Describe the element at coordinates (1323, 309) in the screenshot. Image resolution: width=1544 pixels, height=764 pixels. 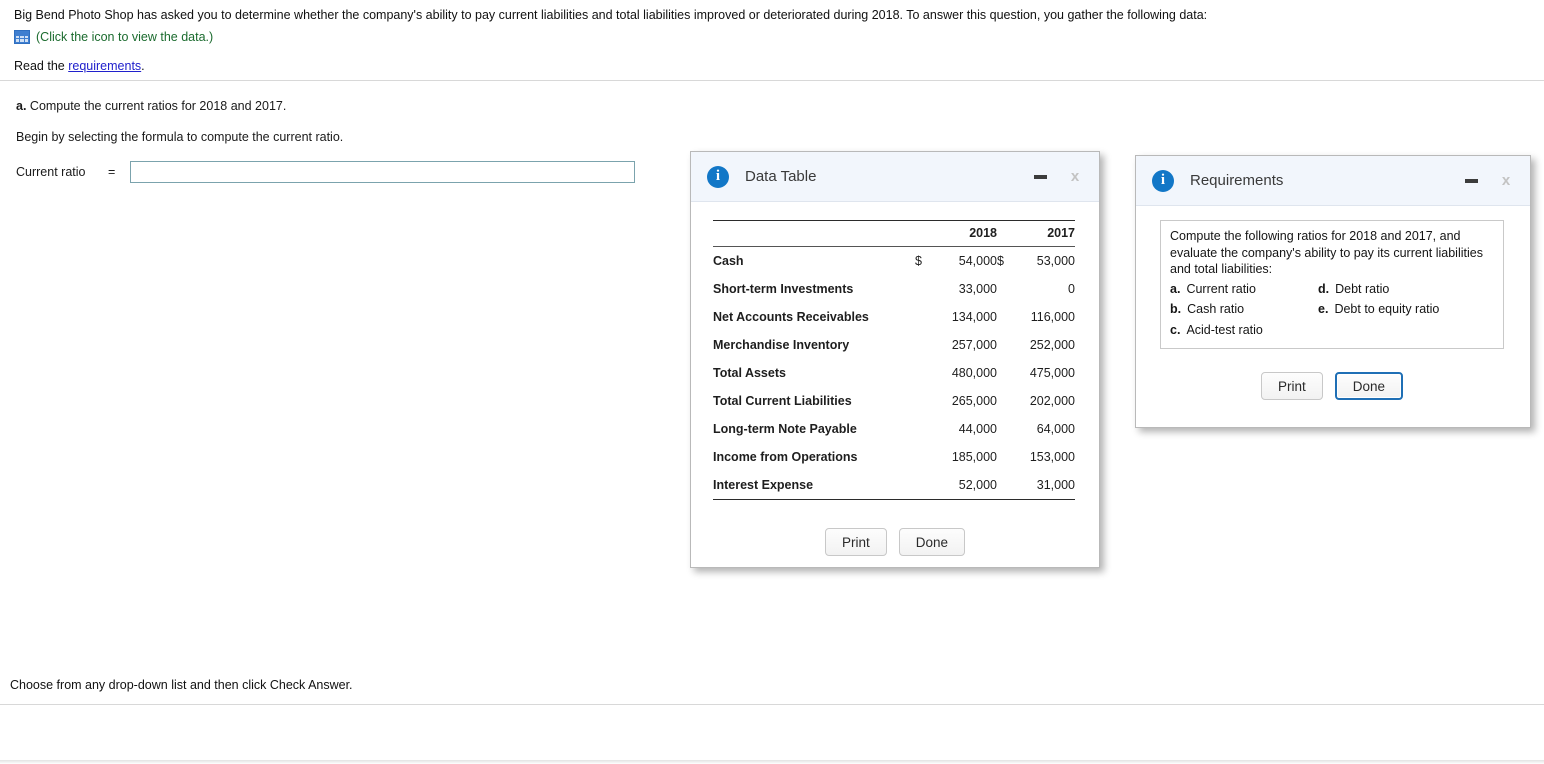
I see `requirement-letter-e: e.` at that location.